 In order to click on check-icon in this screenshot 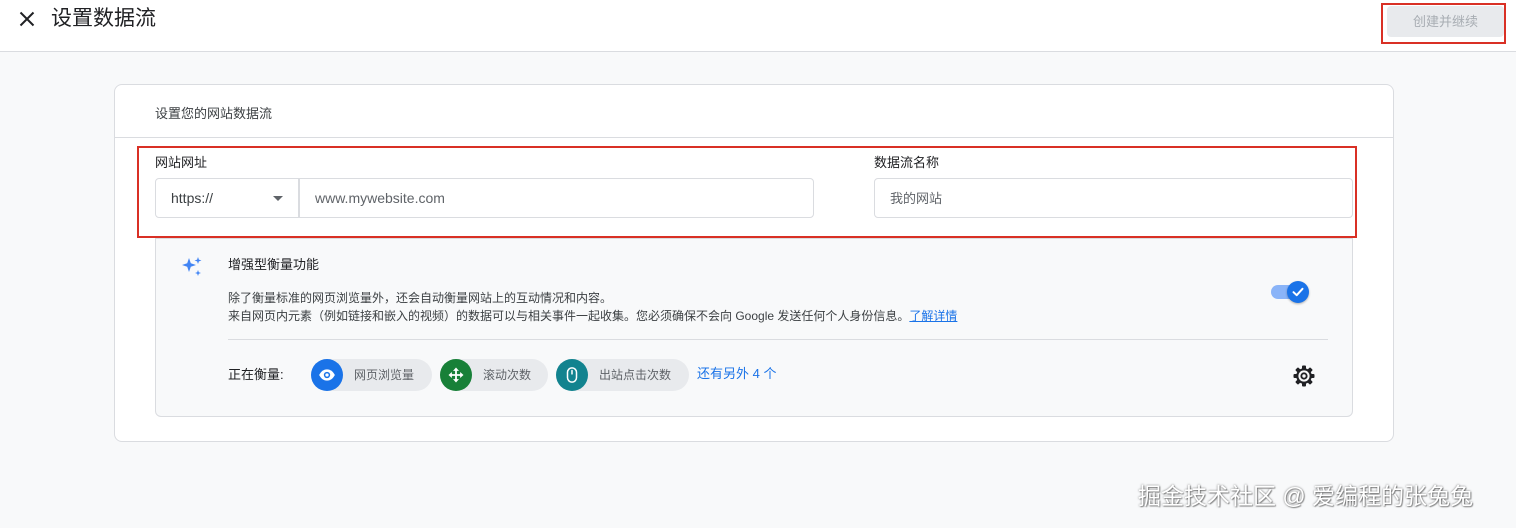, I will do `click(1298, 292)`.